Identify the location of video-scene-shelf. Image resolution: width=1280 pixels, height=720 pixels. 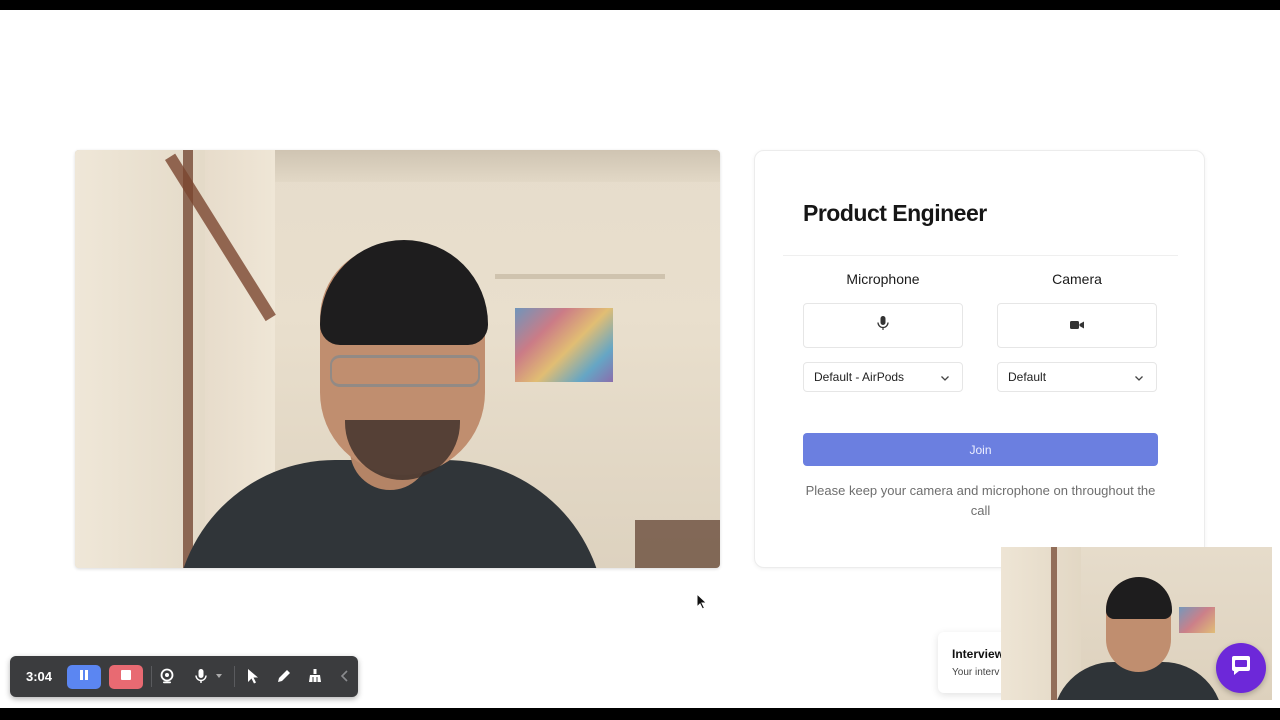
(580, 276).